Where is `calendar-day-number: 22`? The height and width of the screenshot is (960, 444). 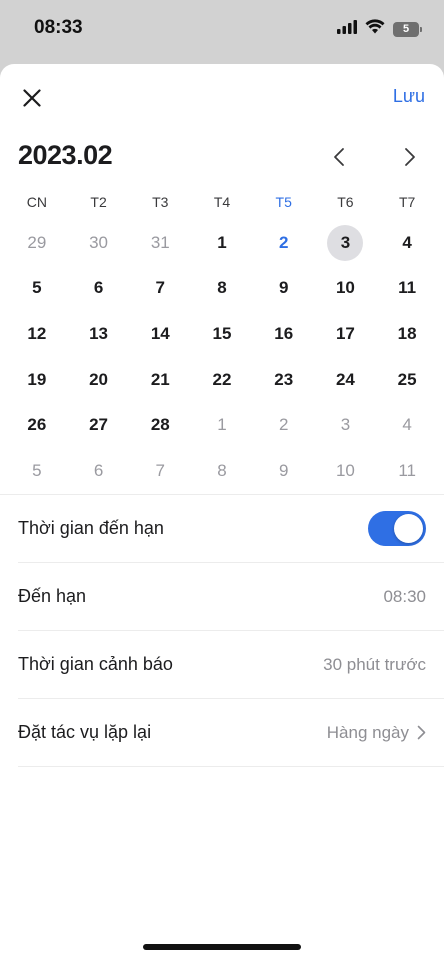 calendar-day-number: 22 is located at coordinates (222, 379).